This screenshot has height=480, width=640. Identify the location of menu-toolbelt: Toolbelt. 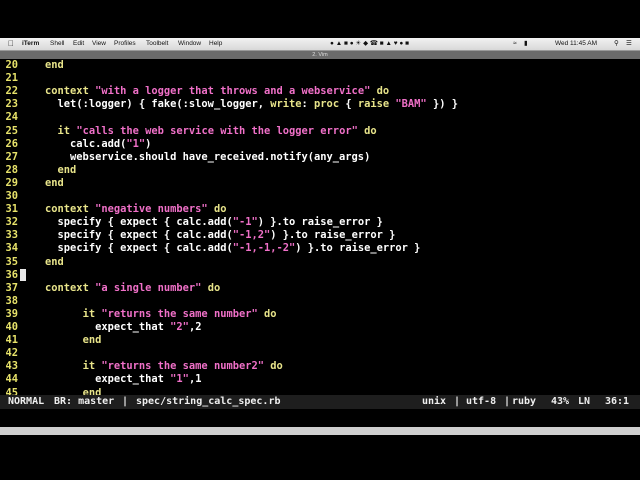
(157, 44).